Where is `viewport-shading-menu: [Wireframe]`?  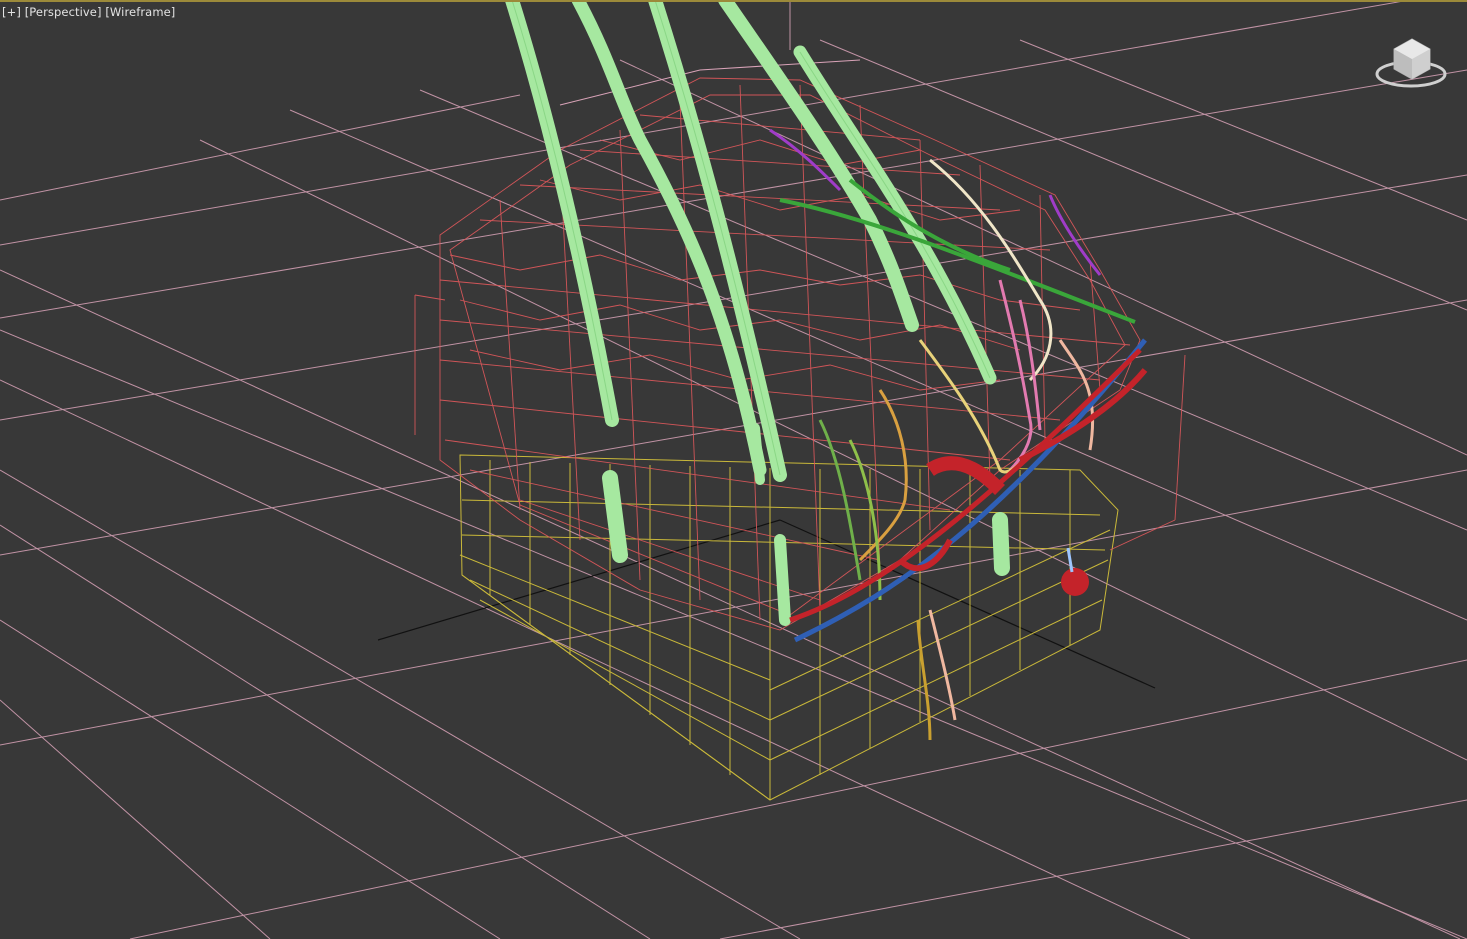
viewport-shading-menu: [Wireframe] is located at coordinates (140, 12).